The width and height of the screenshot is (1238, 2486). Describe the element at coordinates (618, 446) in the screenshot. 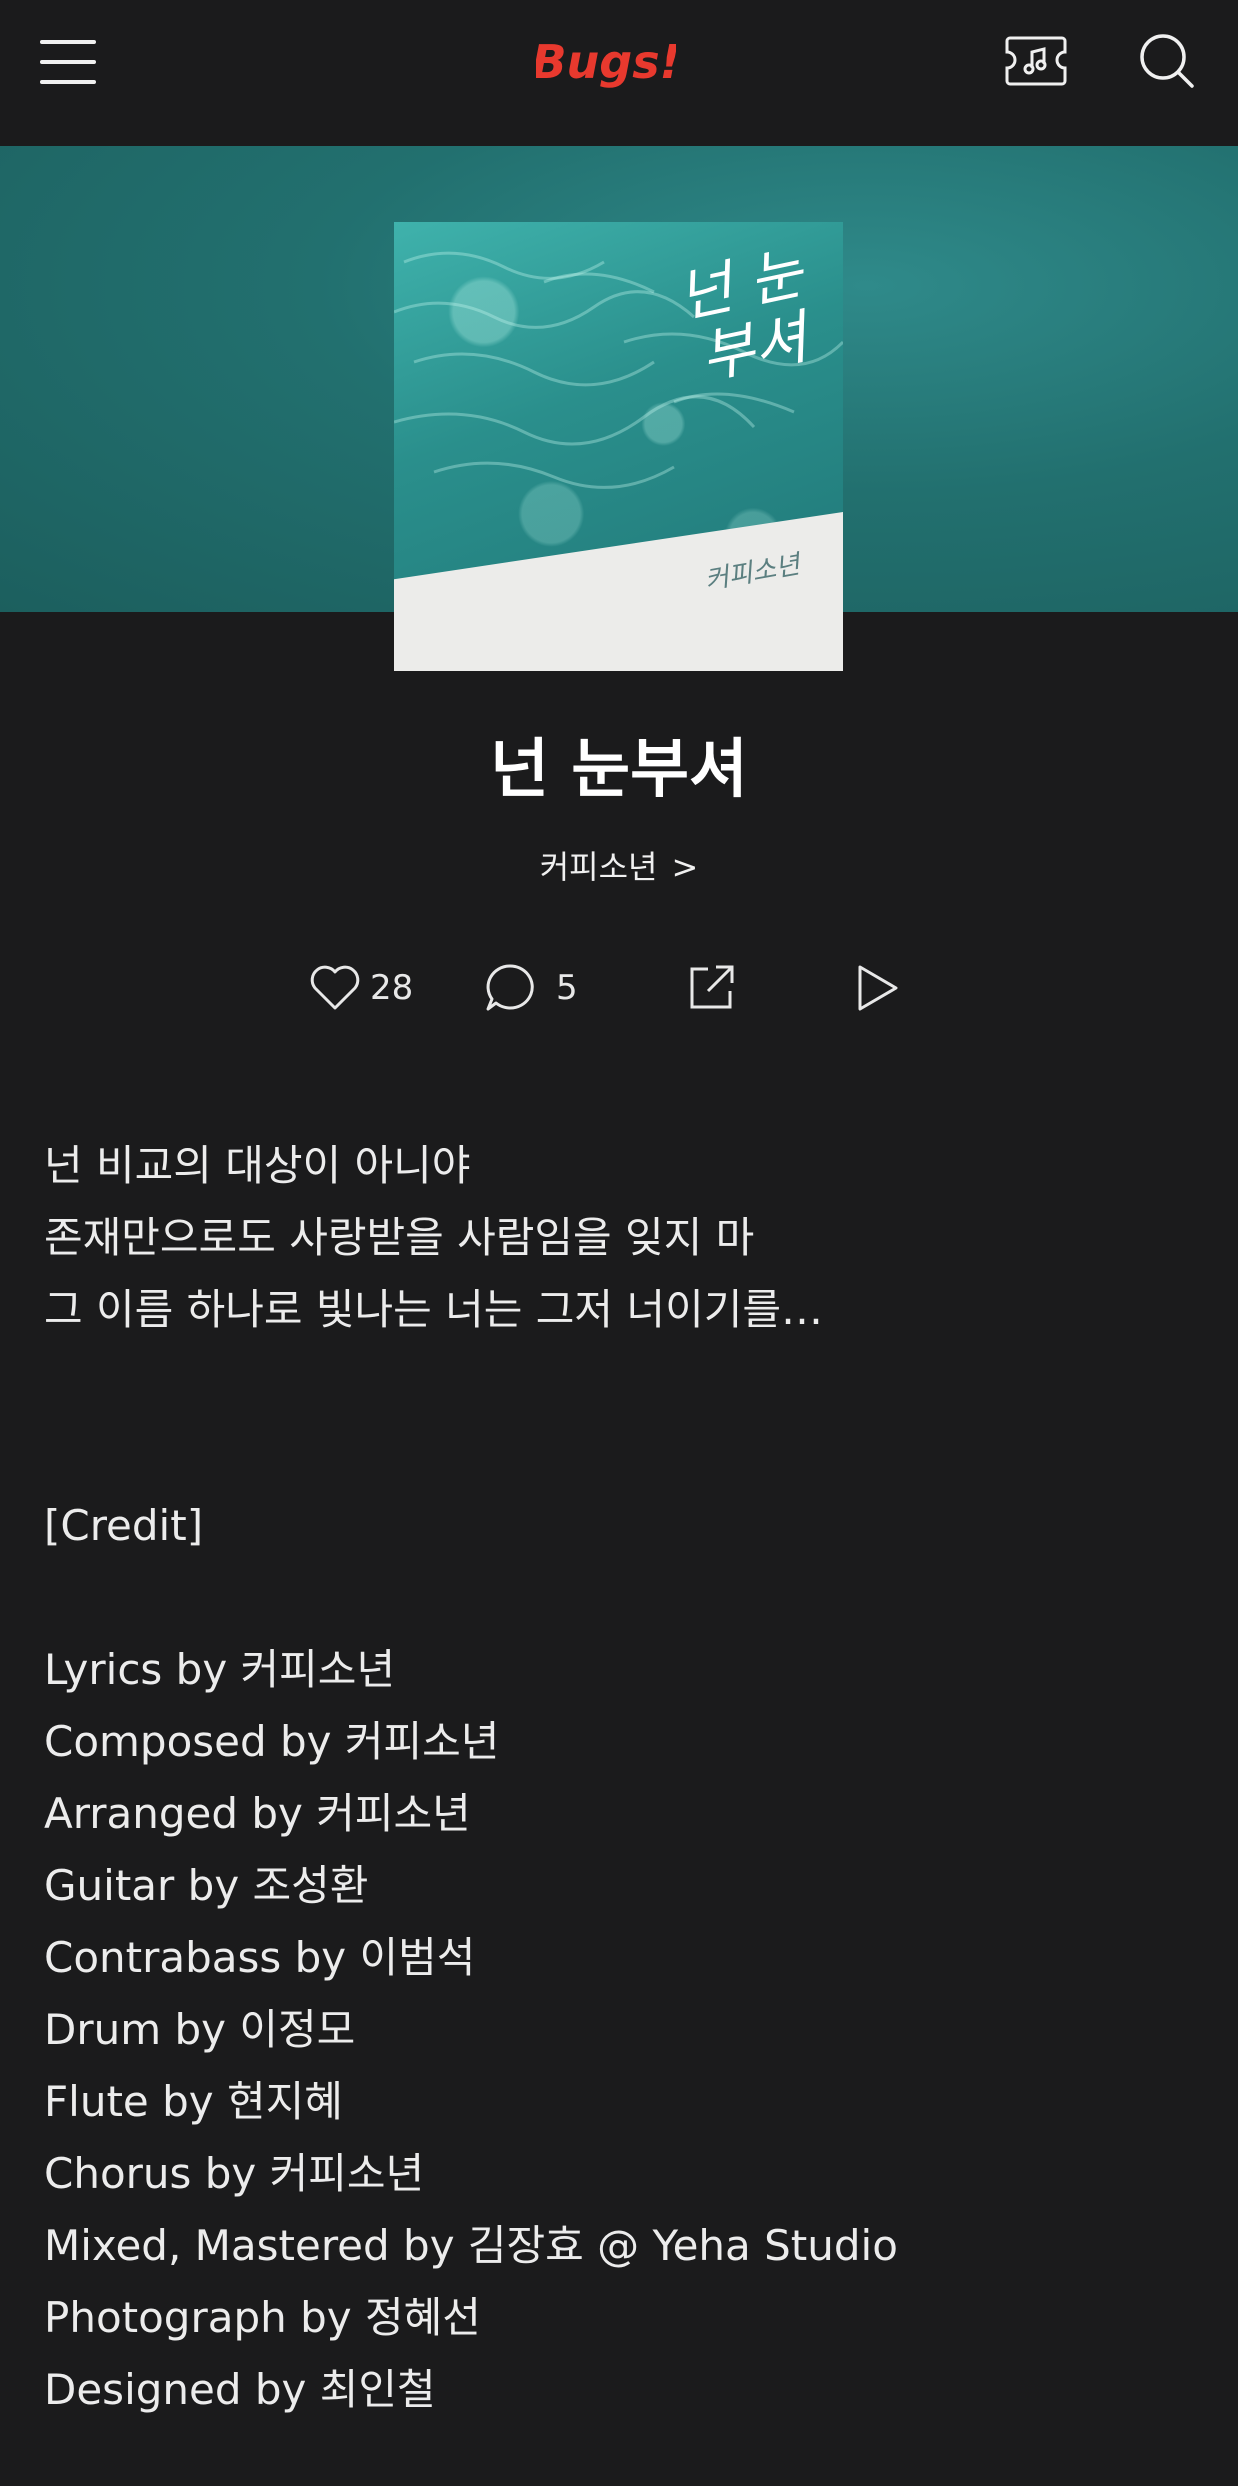

I see `album-cover: 넌 눈부셔 커피소년` at that location.